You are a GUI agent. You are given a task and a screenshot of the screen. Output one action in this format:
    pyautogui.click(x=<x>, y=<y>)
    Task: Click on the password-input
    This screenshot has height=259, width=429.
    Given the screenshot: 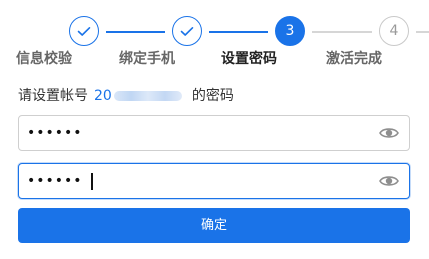 What is the action you would take?
    pyautogui.click(x=195, y=133)
    